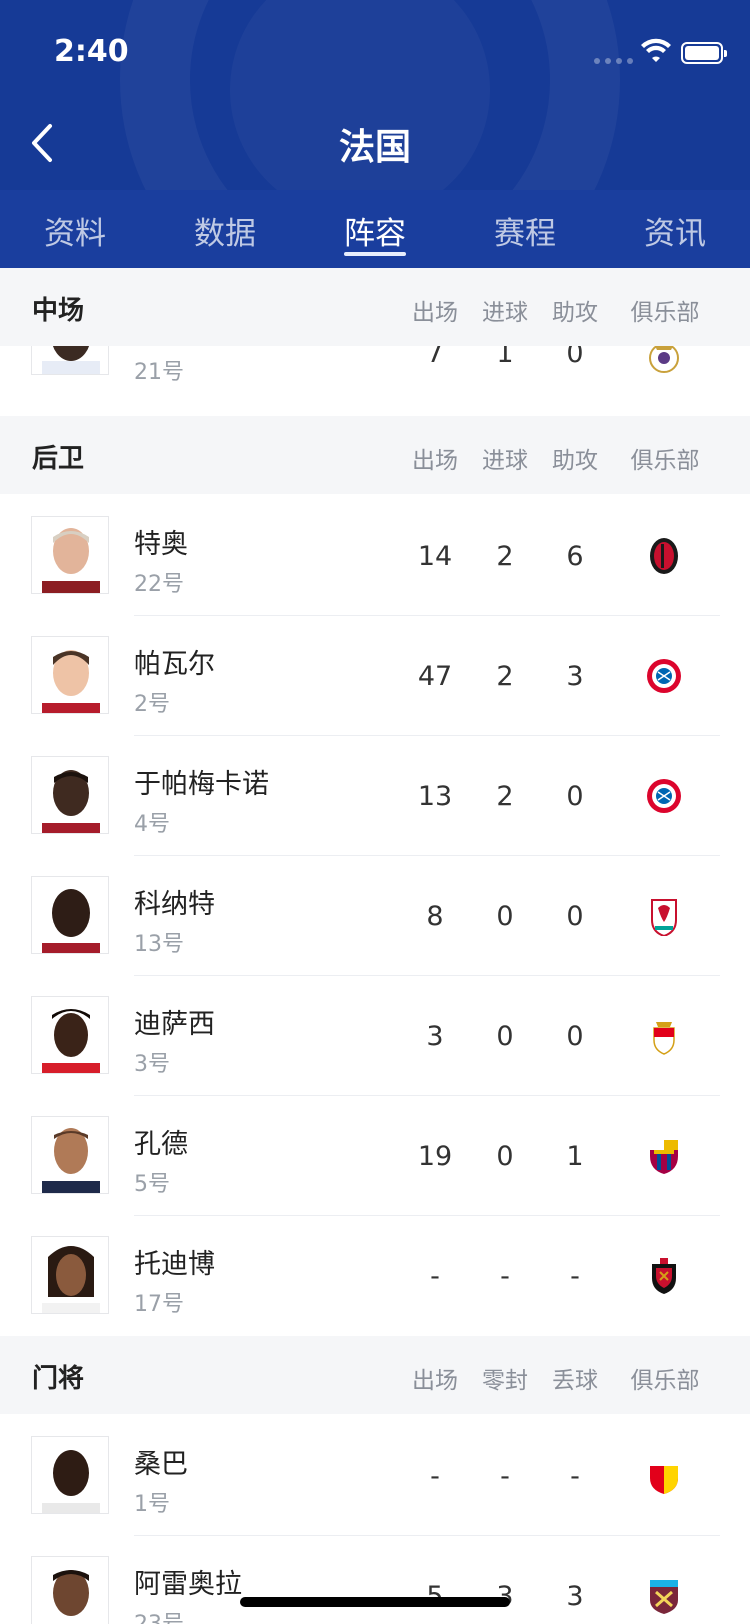  I want to click on tab-bar: 资料 数据 阵容 赛程 资讯, so click(375, 229).